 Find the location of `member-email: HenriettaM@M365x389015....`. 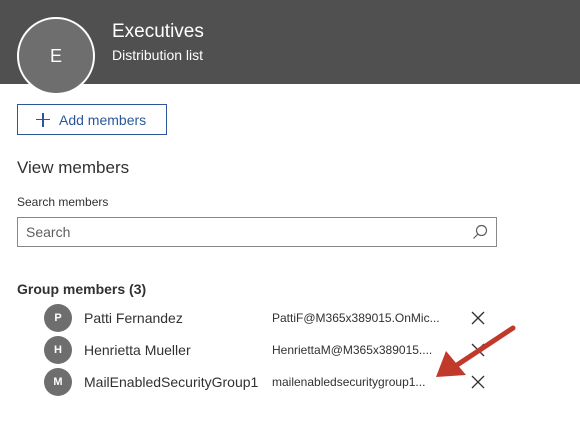

member-email: HenriettaM@M365x389015.... is located at coordinates (352, 350).